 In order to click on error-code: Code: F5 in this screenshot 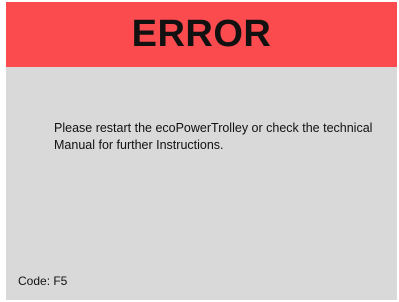, I will do `click(43, 281)`.